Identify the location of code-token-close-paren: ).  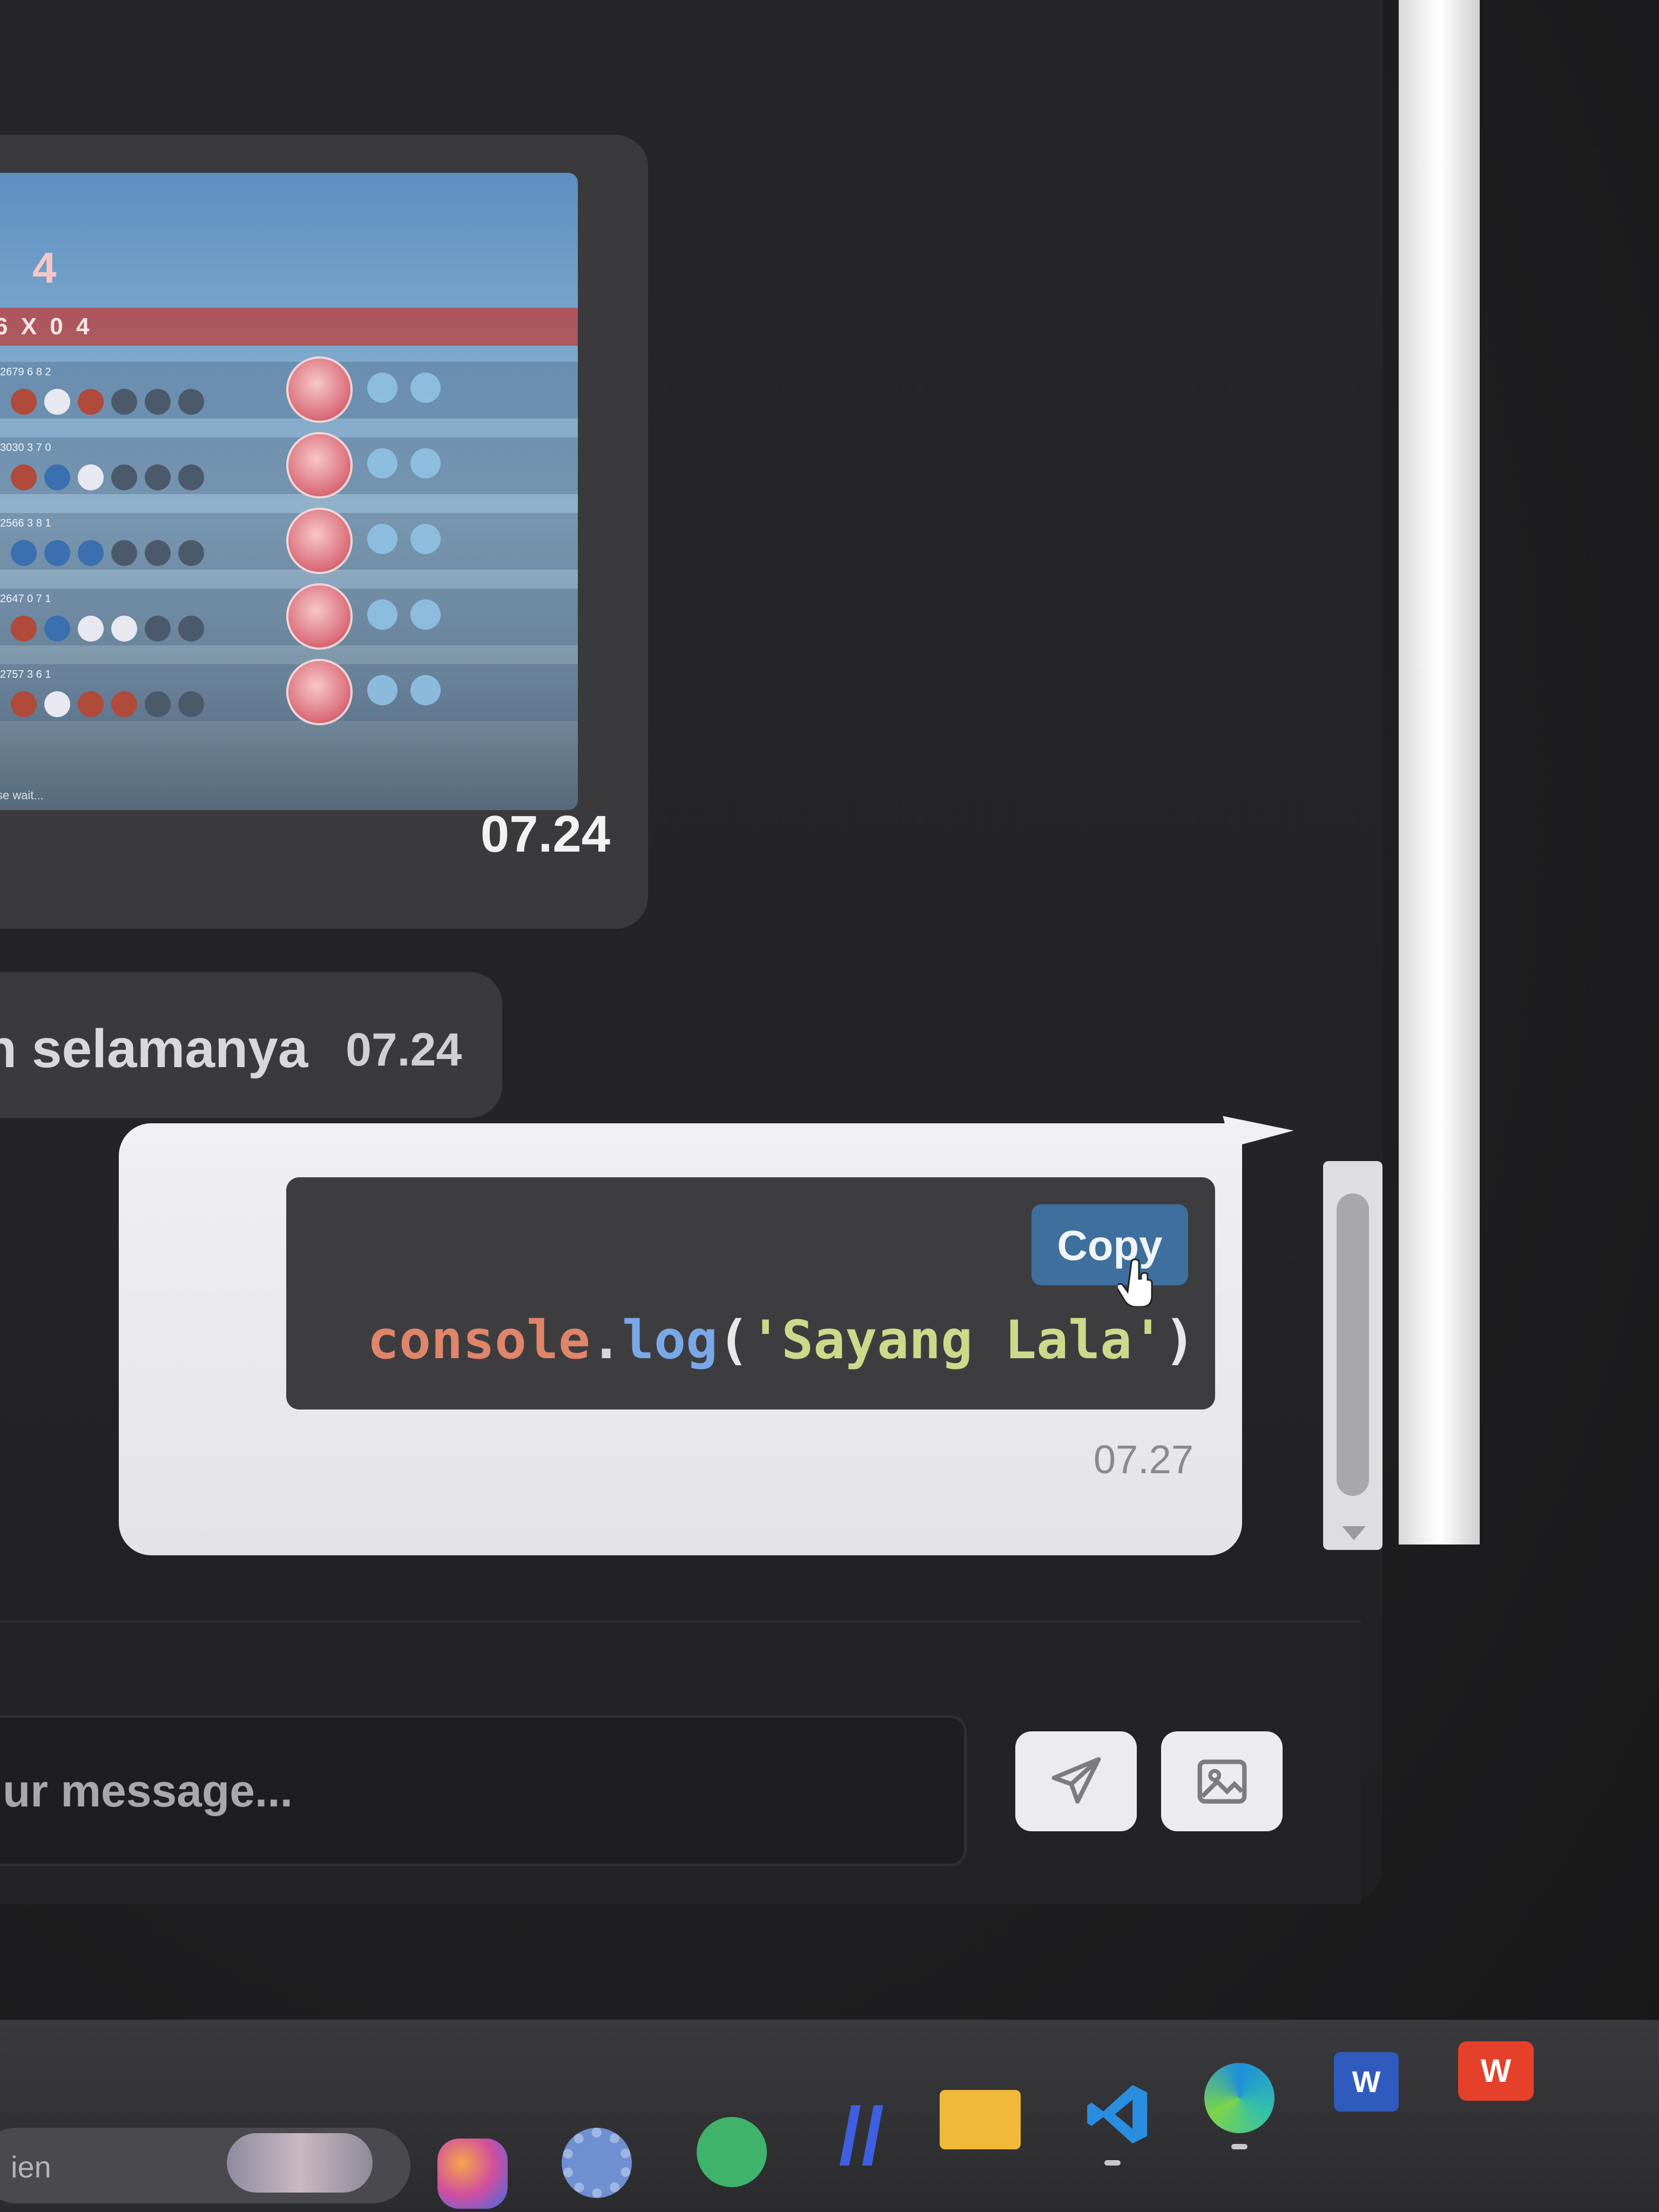
(1180, 1340).